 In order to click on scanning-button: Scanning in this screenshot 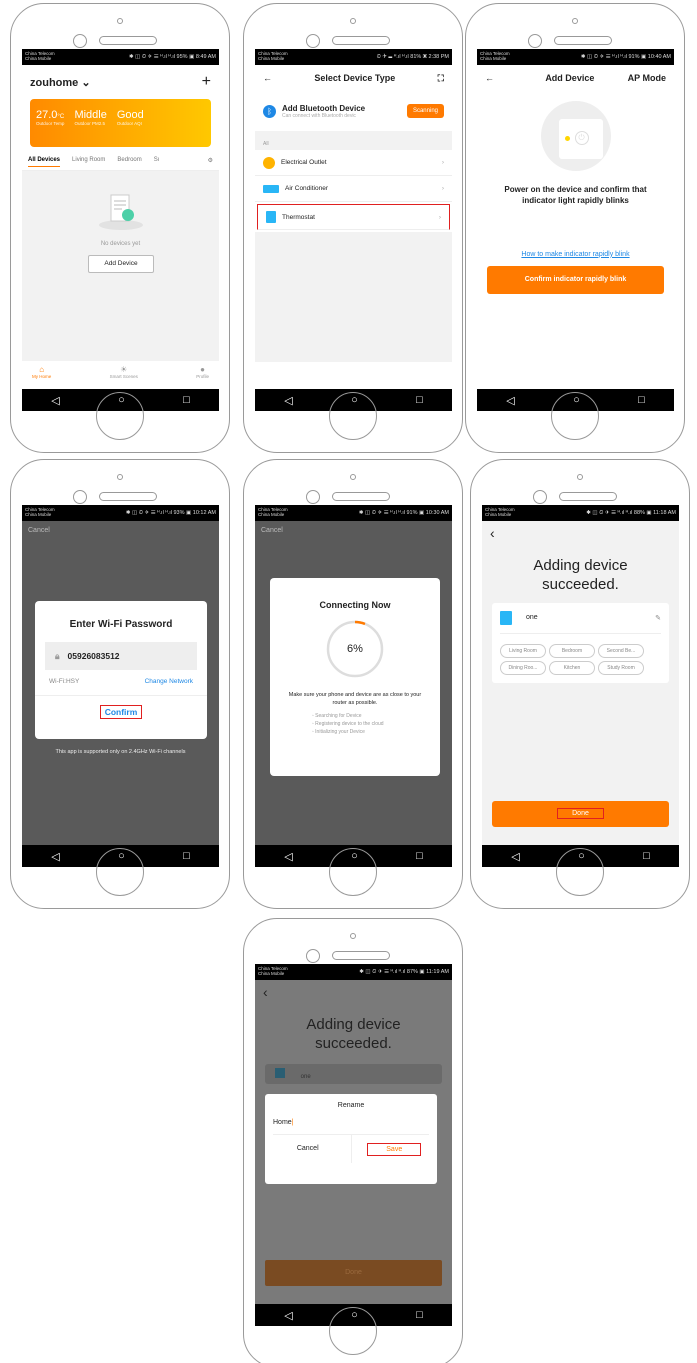, I will do `click(425, 111)`.